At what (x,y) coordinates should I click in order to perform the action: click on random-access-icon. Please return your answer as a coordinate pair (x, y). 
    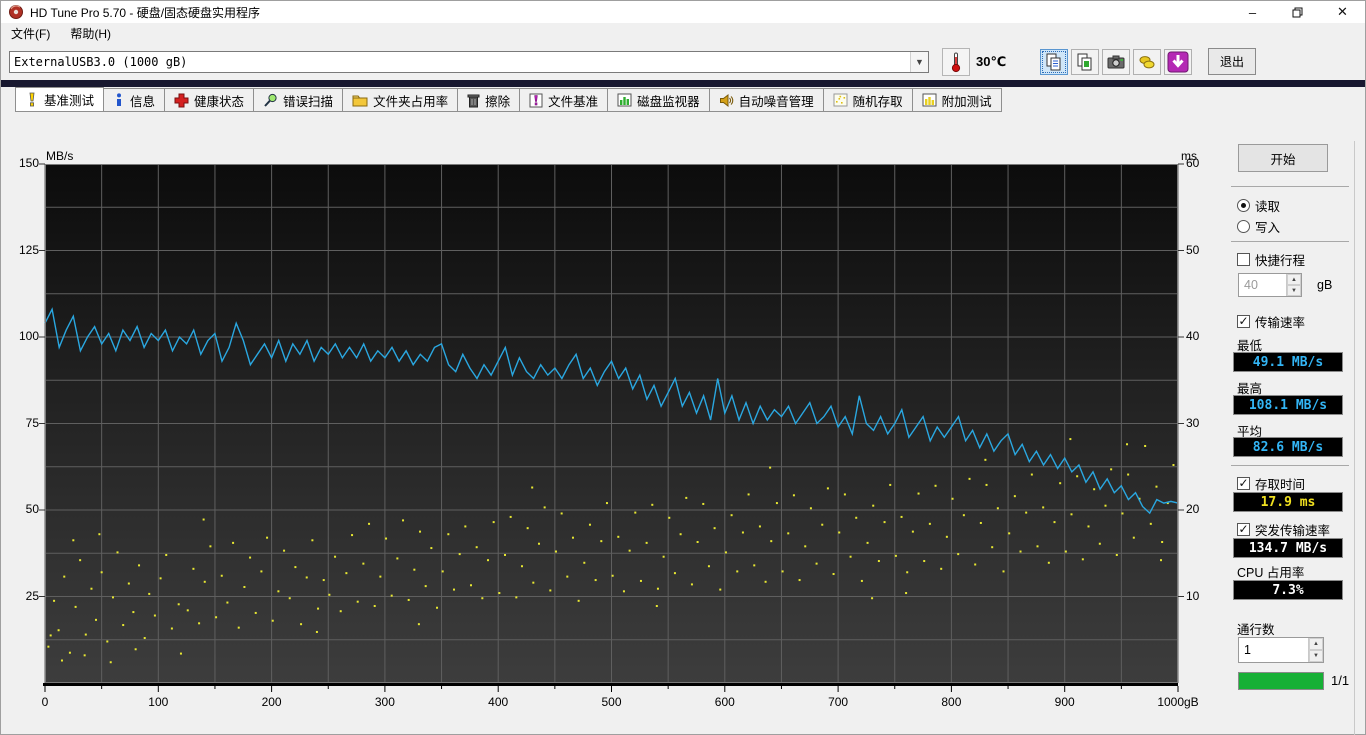
    Looking at the image, I should click on (840, 100).